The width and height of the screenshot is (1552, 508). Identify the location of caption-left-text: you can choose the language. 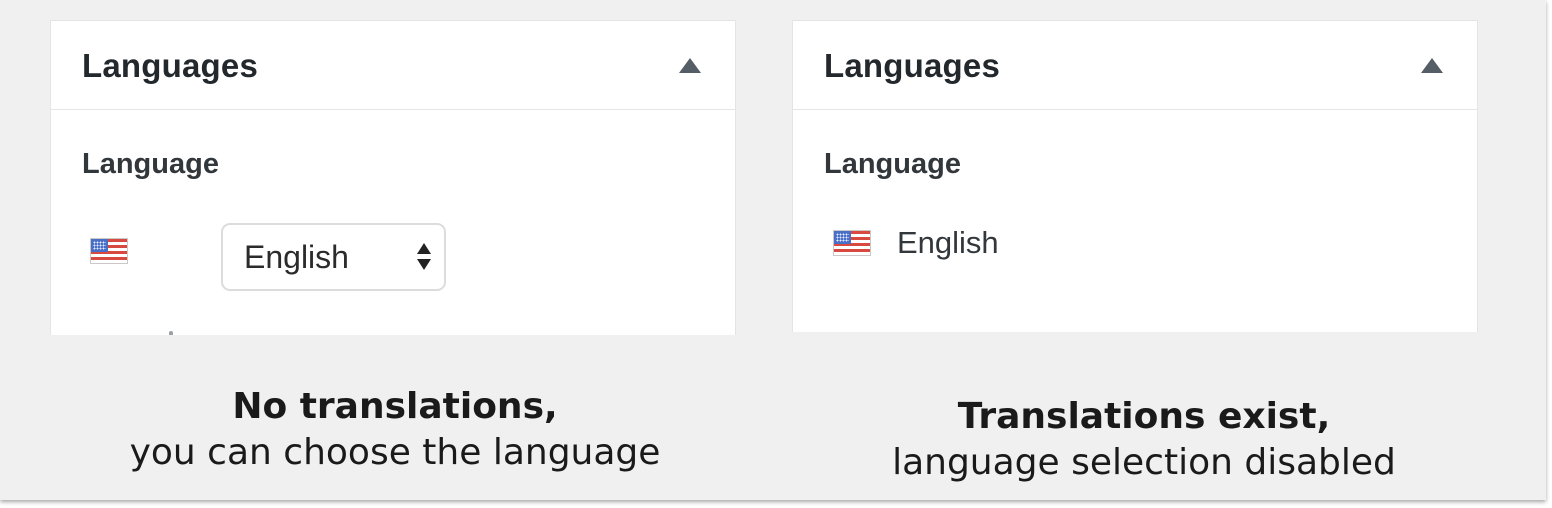
(395, 452).